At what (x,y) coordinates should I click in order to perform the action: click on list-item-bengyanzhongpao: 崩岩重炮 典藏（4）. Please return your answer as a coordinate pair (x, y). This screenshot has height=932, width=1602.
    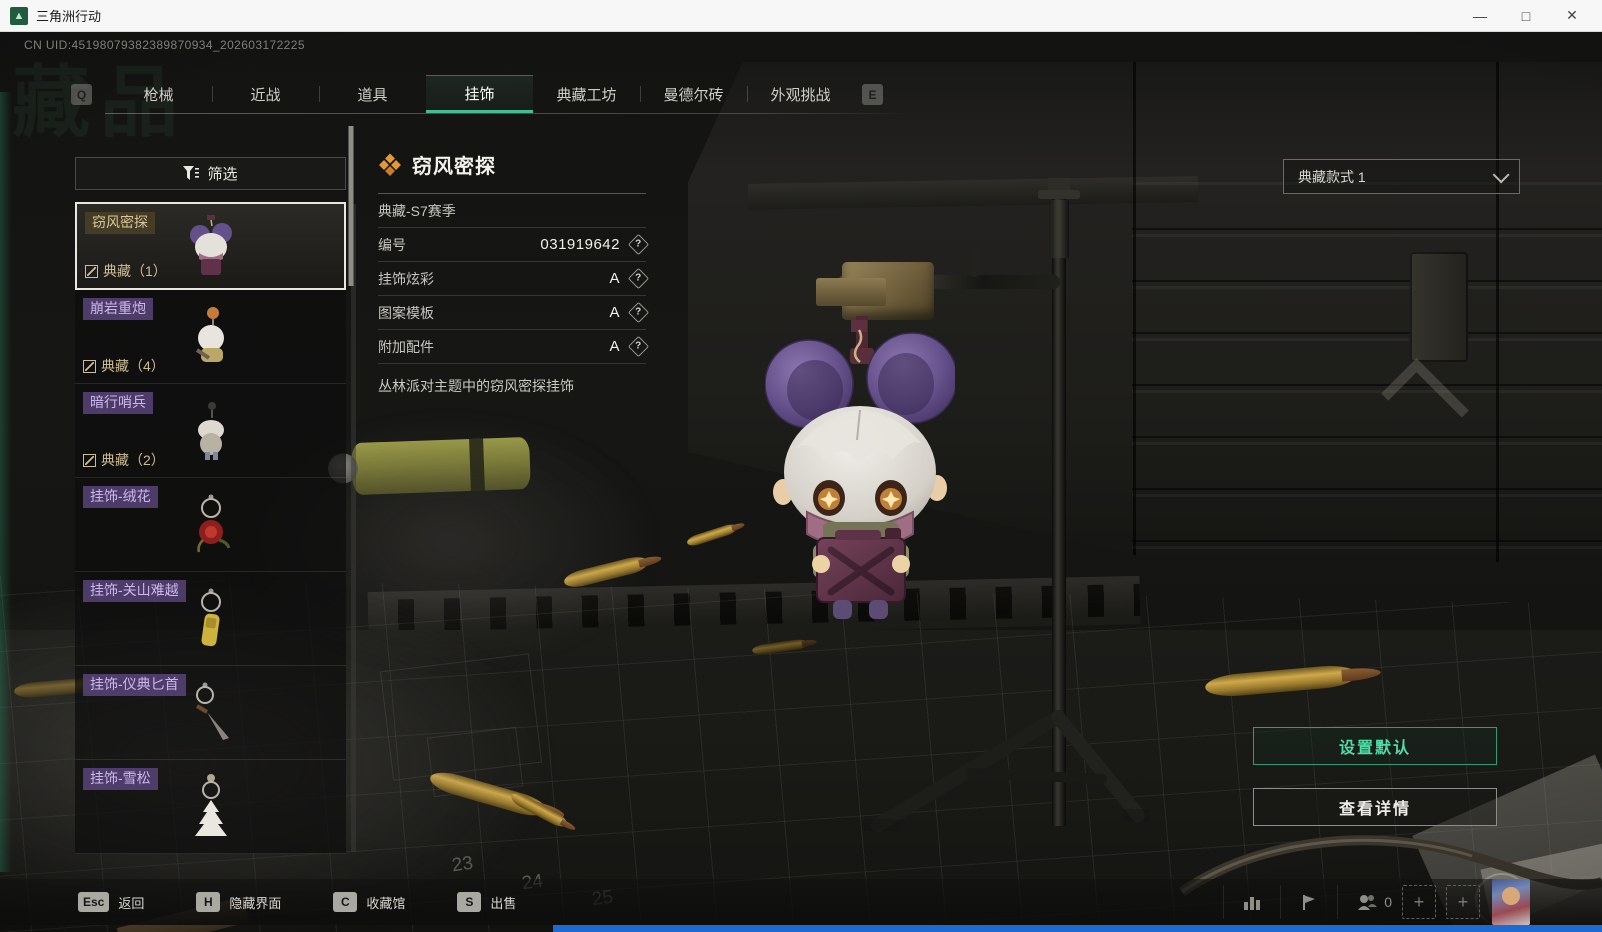
    Looking at the image, I should click on (210, 337).